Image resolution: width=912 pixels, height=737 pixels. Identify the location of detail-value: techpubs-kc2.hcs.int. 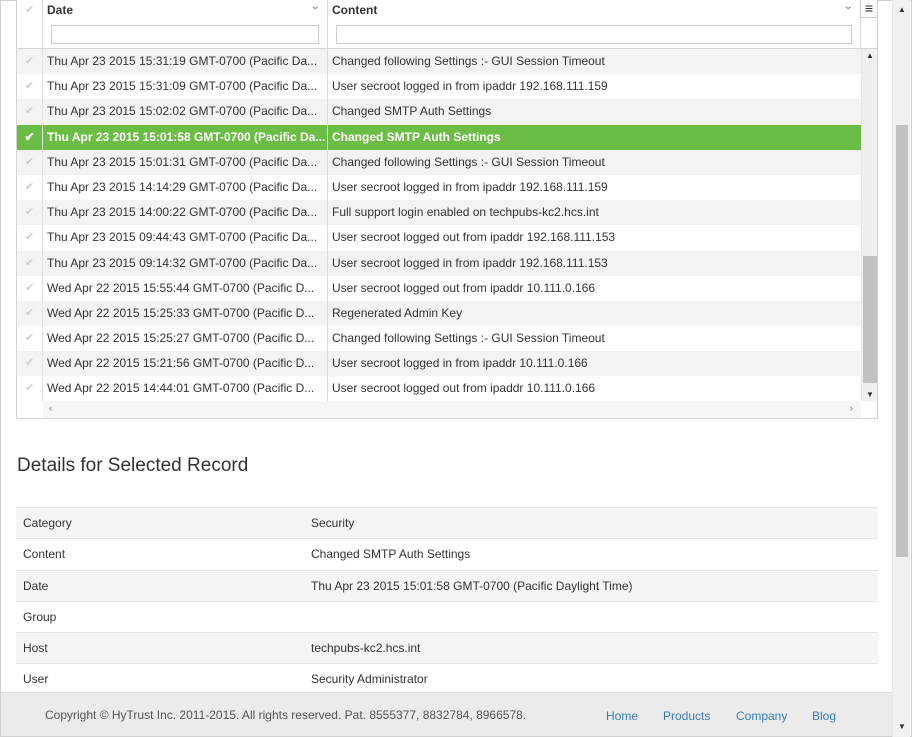
(366, 648).